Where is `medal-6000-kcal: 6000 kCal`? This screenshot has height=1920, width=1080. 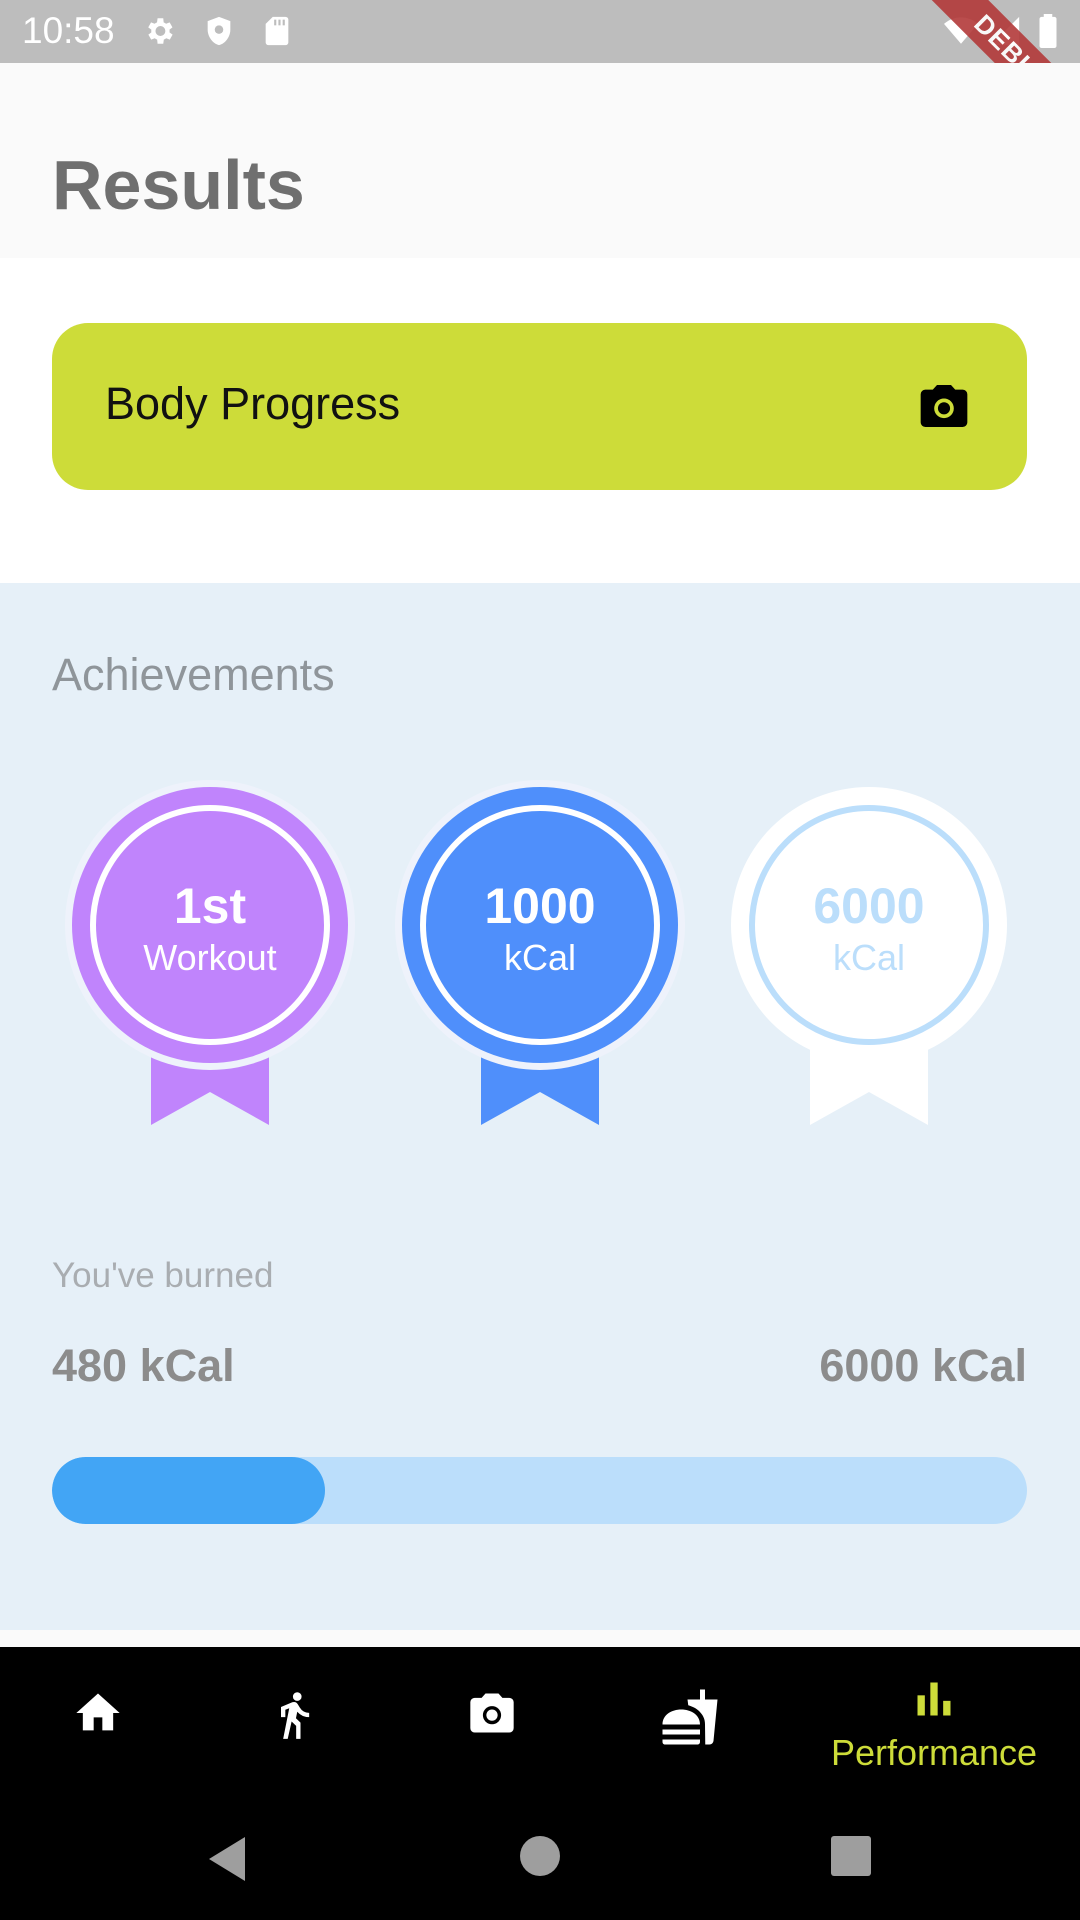 medal-6000-kcal: 6000 kCal is located at coordinates (869, 955).